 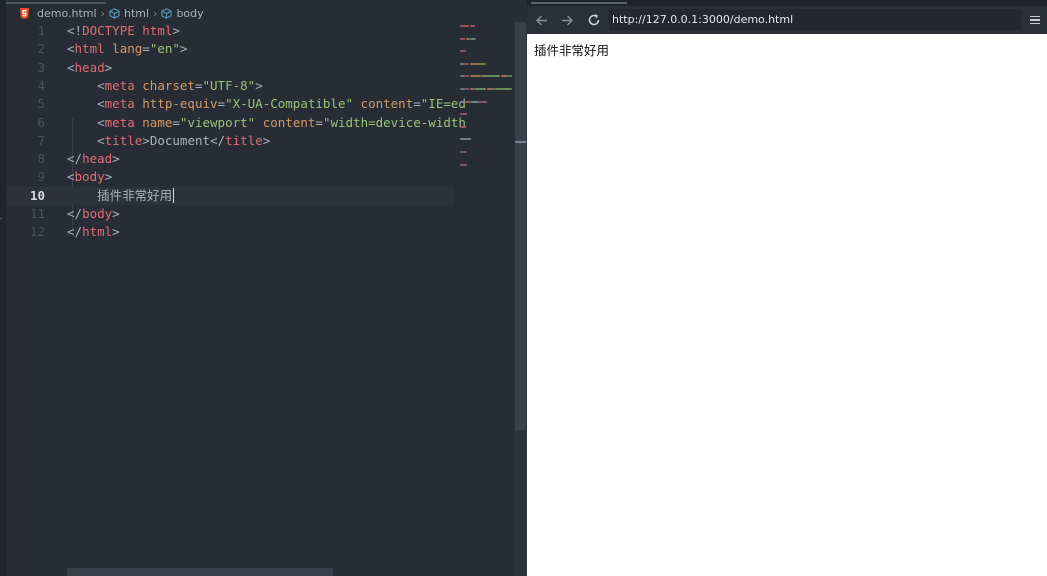 What do you see at coordinates (41, 140) in the screenshot?
I see `line-number: 7` at bounding box center [41, 140].